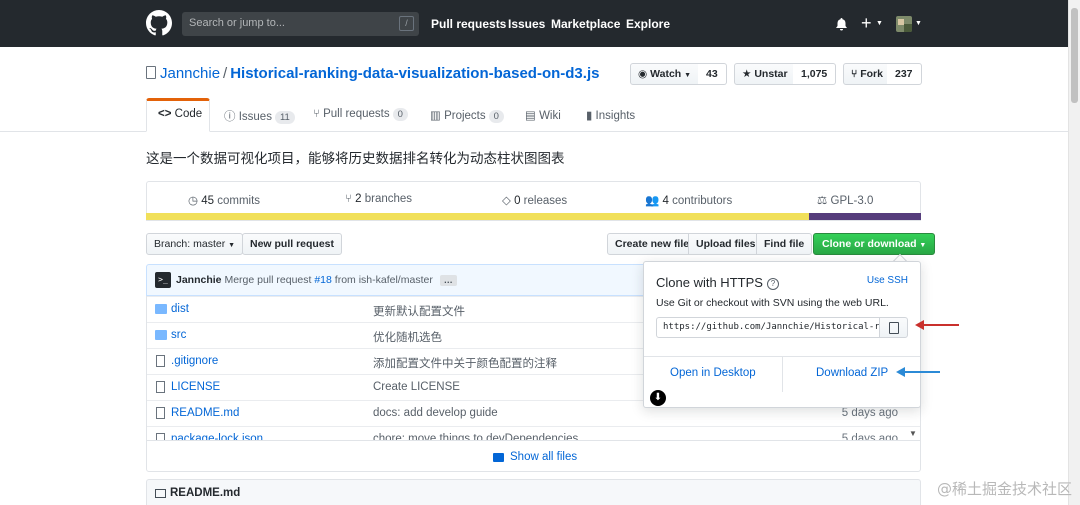  I want to click on releases-link: ◇ 0 releases, so click(534, 200).